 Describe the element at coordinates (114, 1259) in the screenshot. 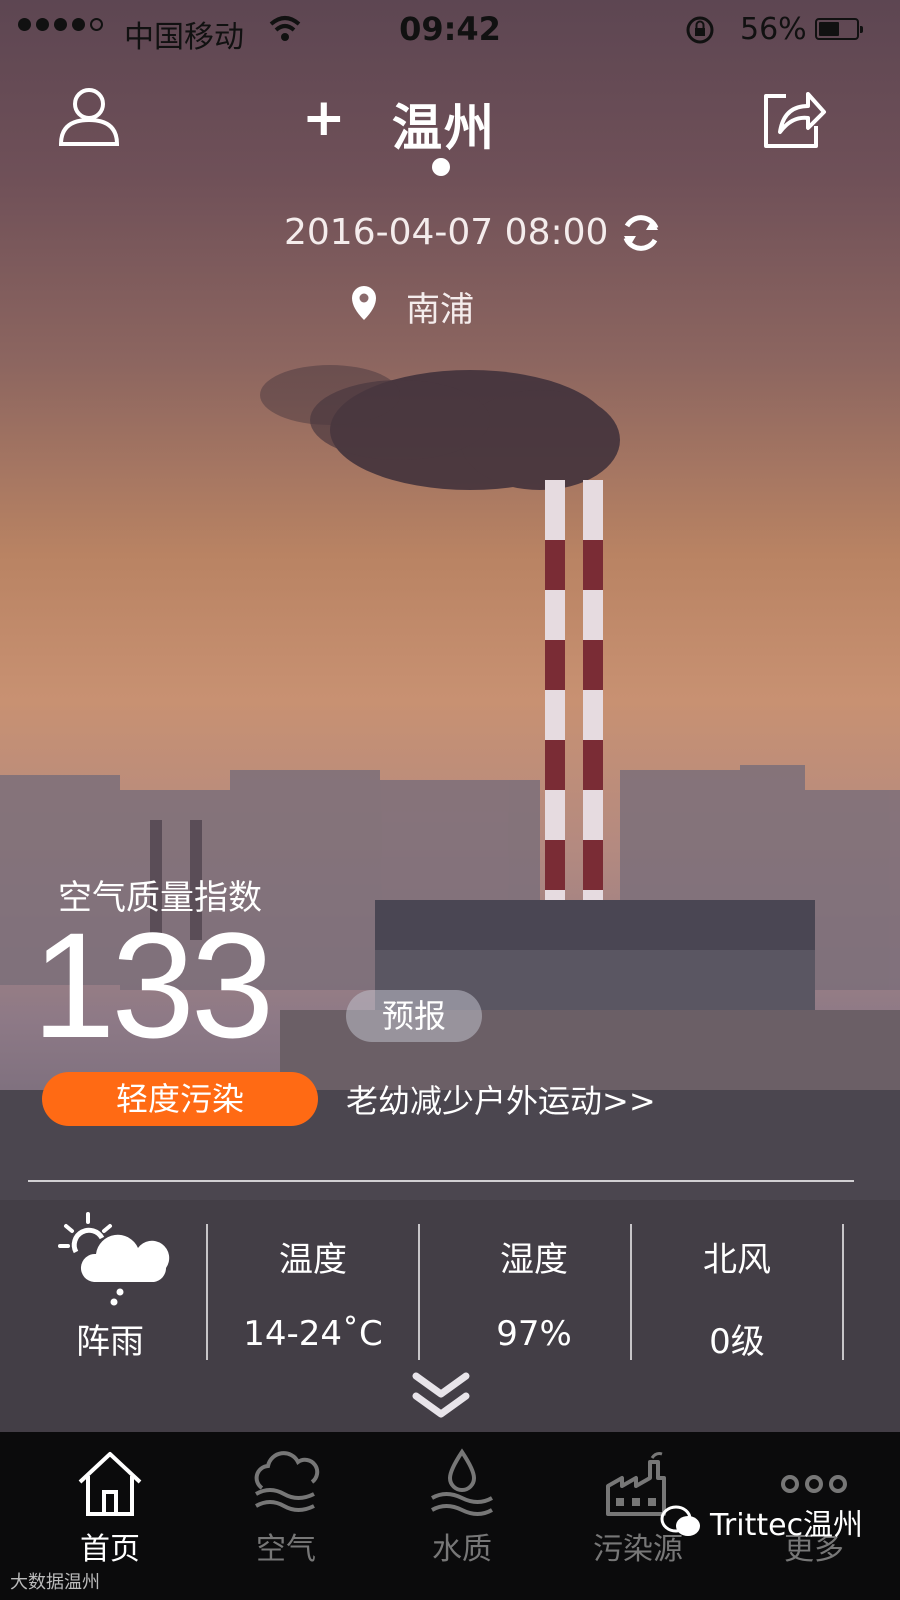

I see `shower-rain-icon` at that location.